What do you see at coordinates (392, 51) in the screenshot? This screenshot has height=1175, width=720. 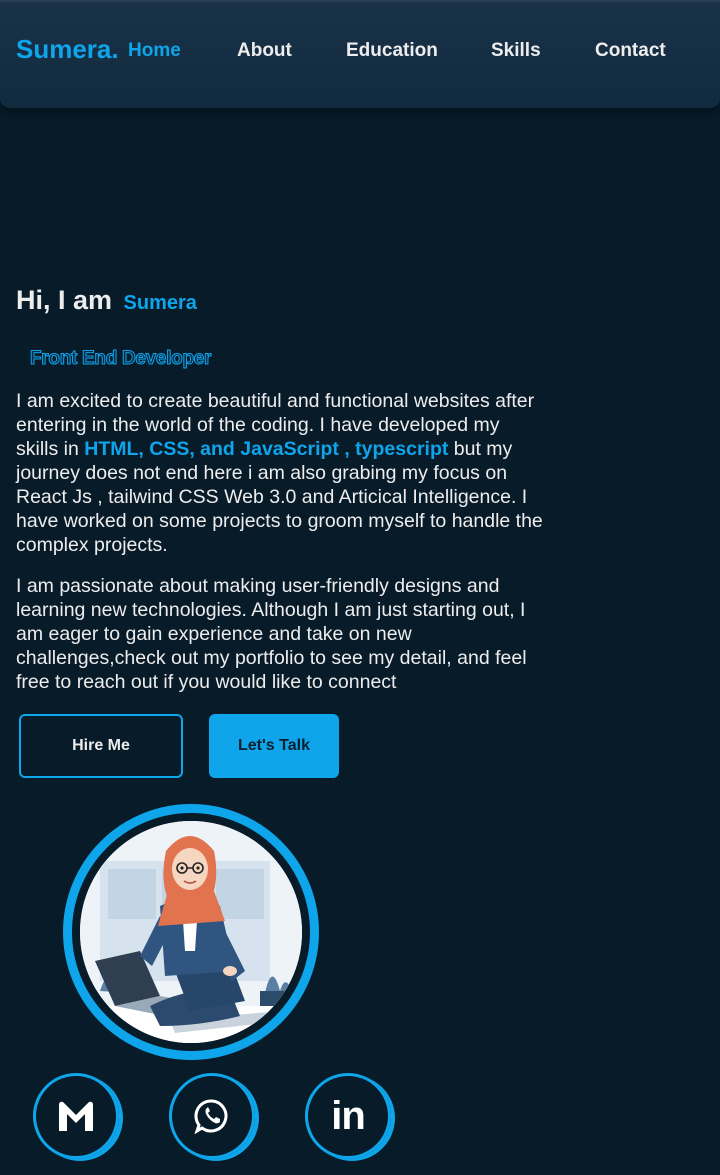 I see `nav-education: Education` at bounding box center [392, 51].